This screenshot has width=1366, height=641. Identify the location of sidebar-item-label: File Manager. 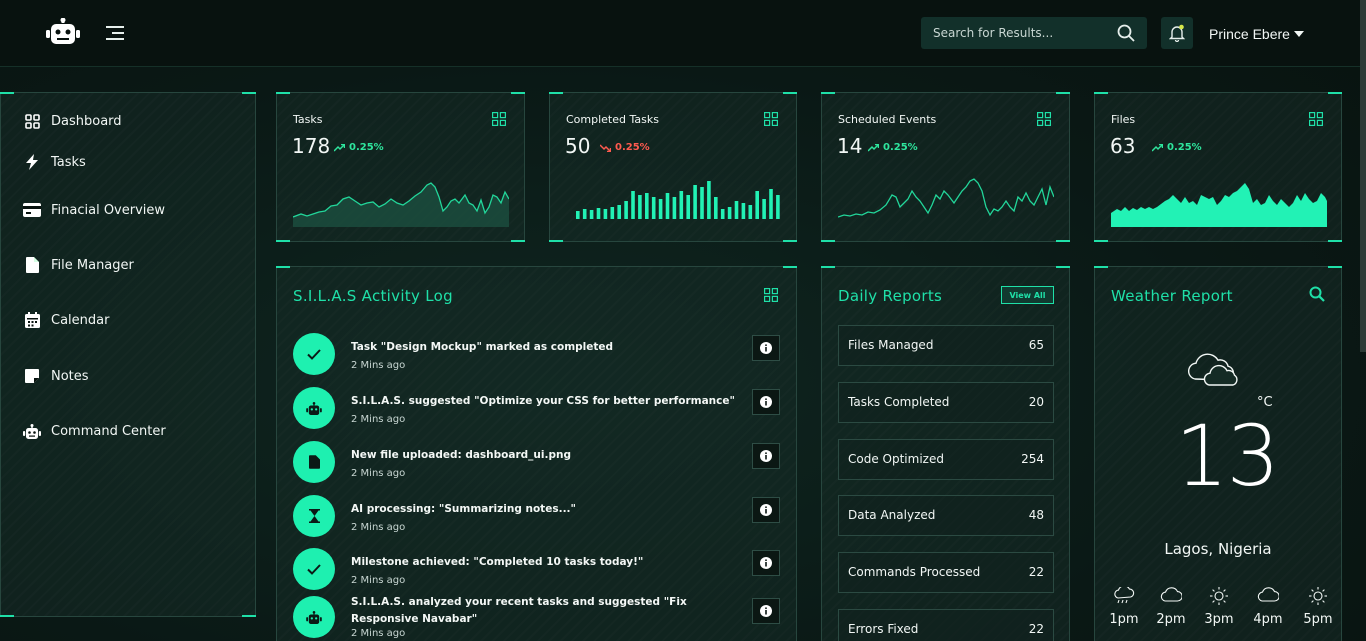
(92, 265).